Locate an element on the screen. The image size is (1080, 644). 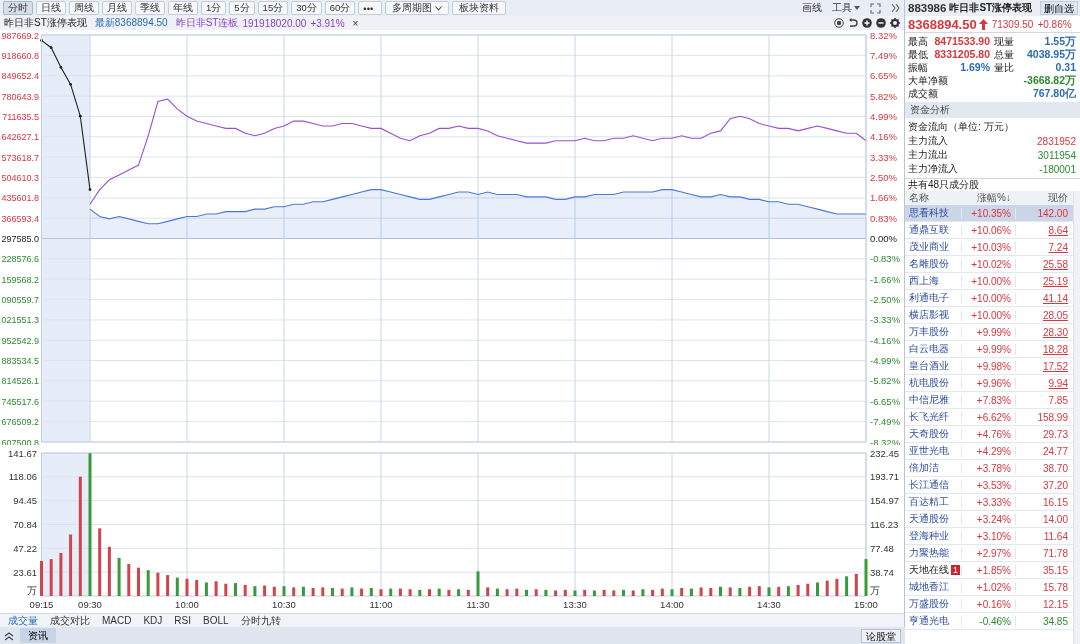
stock-row: 万盛股份 +0.16% 12.15 is located at coordinates (989, 604).